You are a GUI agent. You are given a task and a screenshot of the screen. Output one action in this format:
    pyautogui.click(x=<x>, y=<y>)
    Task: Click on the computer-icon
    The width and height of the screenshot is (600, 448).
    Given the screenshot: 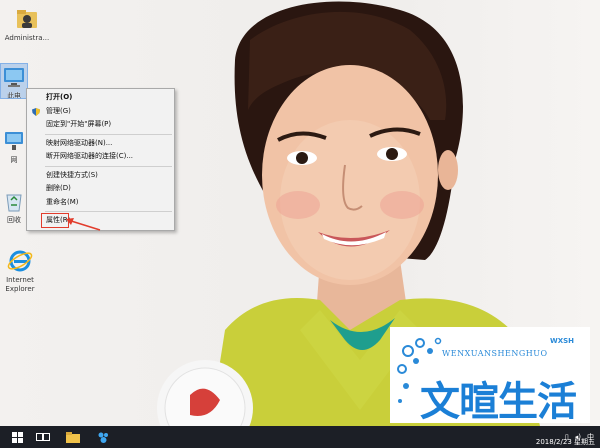 What is the action you would take?
    pyautogui.click(x=14, y=77)
    